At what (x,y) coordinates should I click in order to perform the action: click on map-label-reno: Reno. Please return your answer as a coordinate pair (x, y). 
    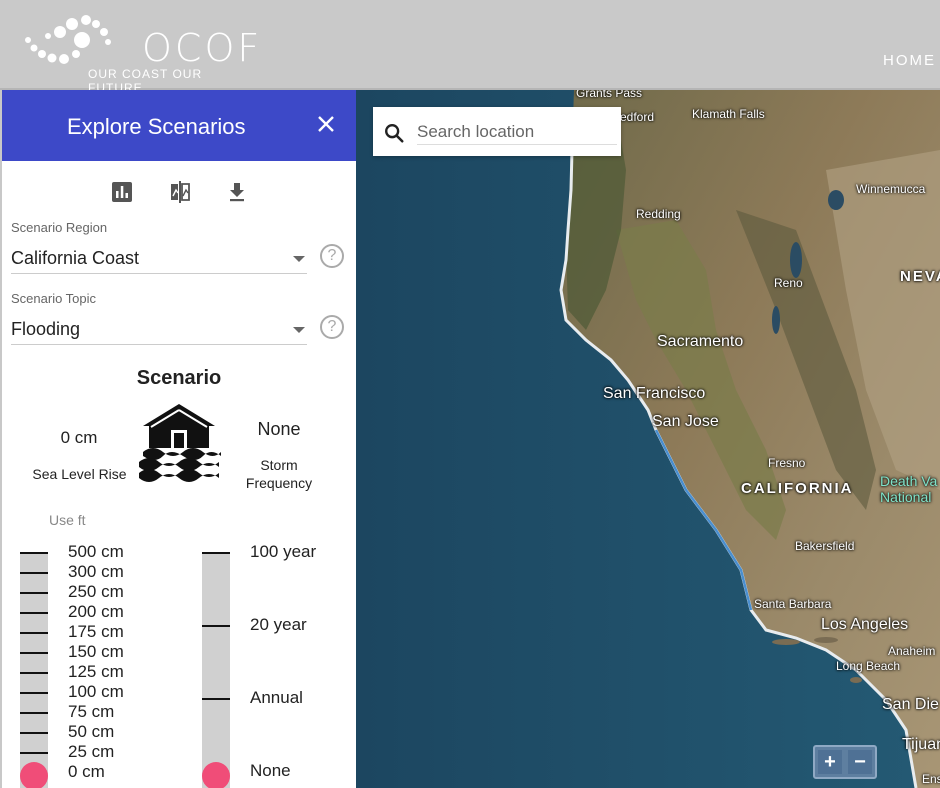
    Looking at the image, I should click on (788, 283).